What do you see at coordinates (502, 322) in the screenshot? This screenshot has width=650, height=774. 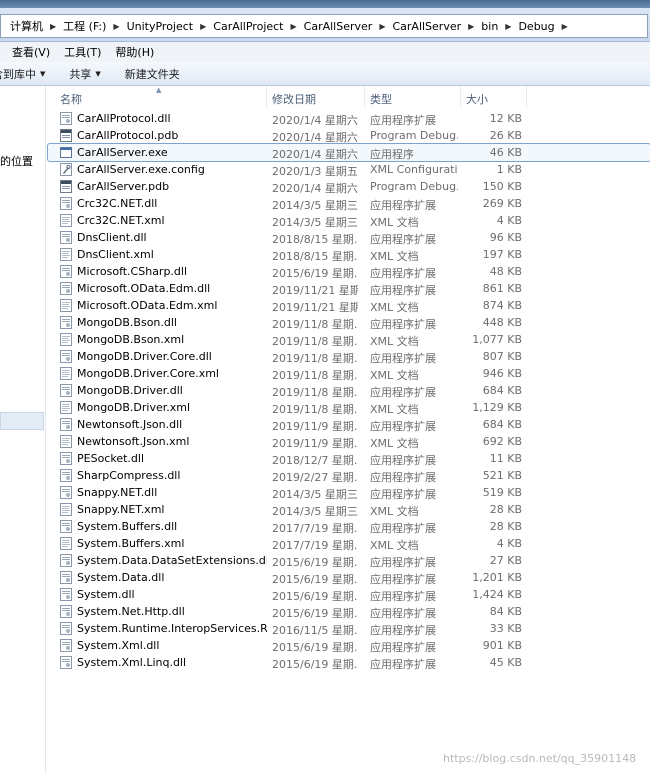 I see `file-size: 448 KB` at bounding box center [502, 322].